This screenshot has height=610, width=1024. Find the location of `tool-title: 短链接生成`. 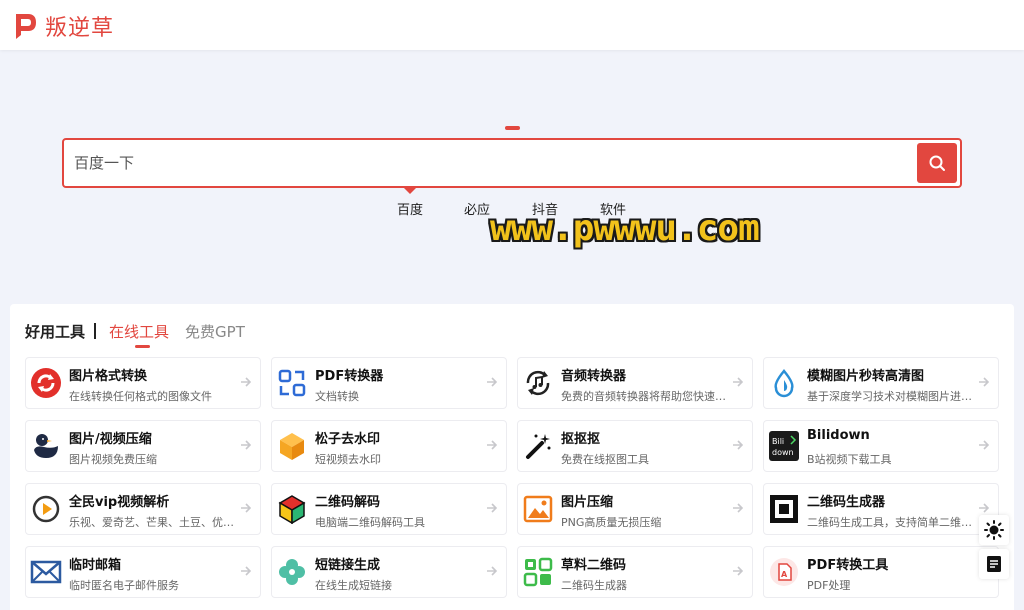

tool-title: 短链接生成 is located at coordinates (348, 565).